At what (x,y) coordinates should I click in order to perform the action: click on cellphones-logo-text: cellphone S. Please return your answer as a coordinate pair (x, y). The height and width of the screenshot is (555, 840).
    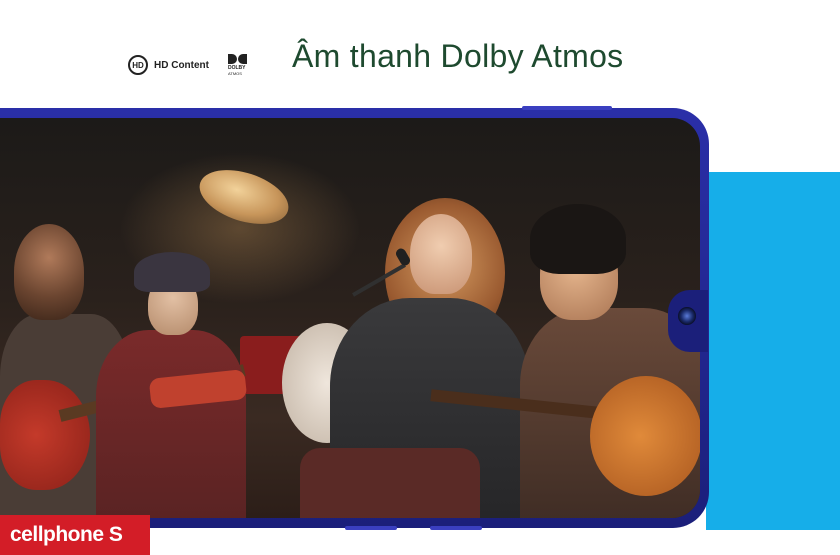
    Looking at the image, I should click on (66, 534).